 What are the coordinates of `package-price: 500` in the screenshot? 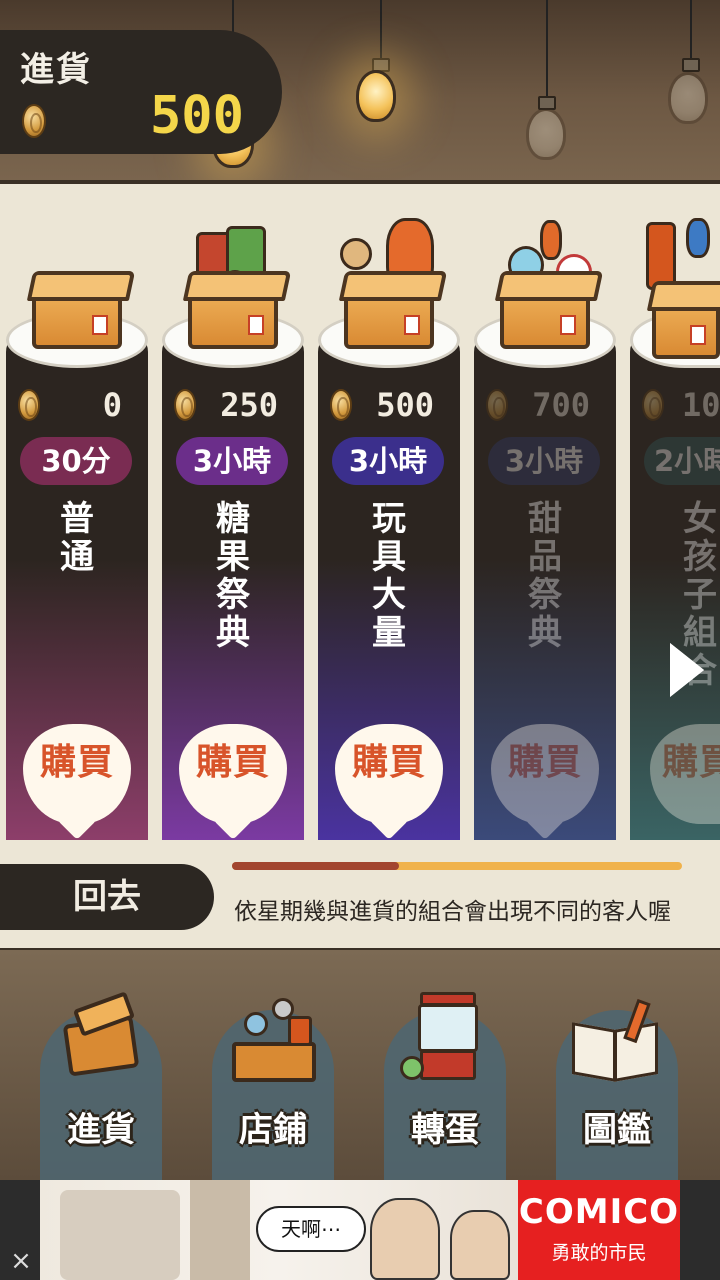 It's located at (405, 405).